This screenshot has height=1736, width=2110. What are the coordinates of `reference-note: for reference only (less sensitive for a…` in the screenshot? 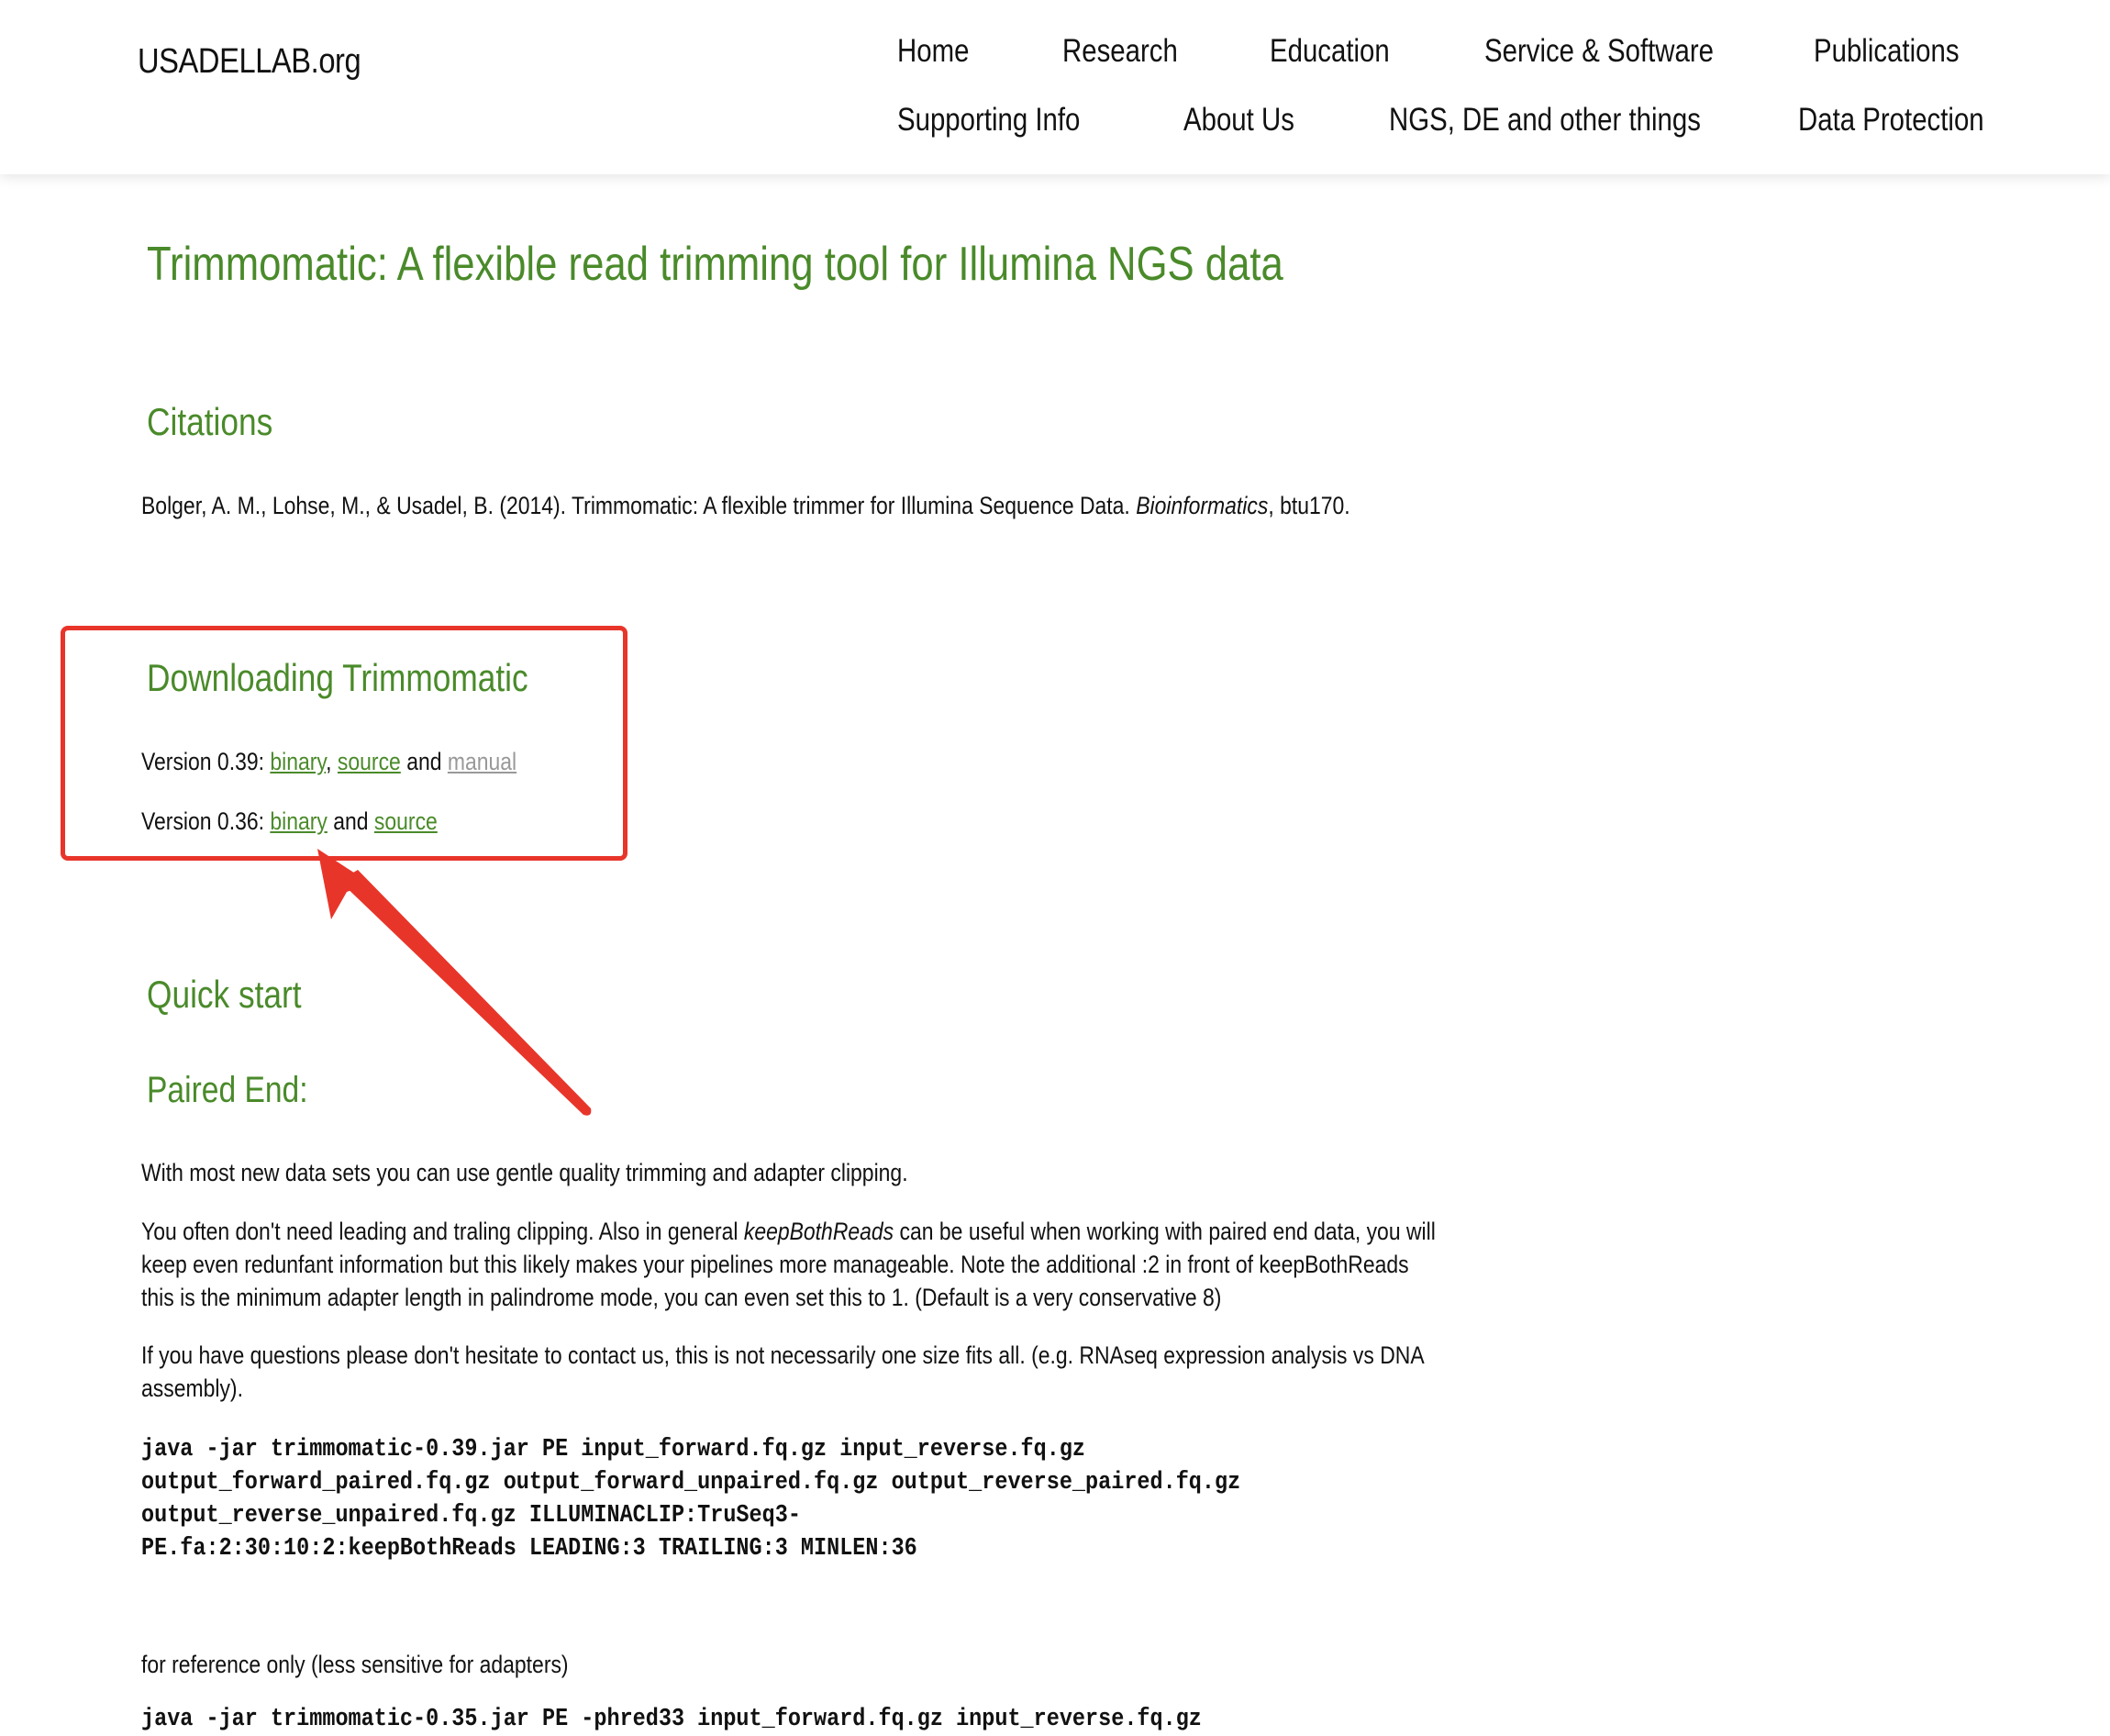 It's located at (355, 1665).